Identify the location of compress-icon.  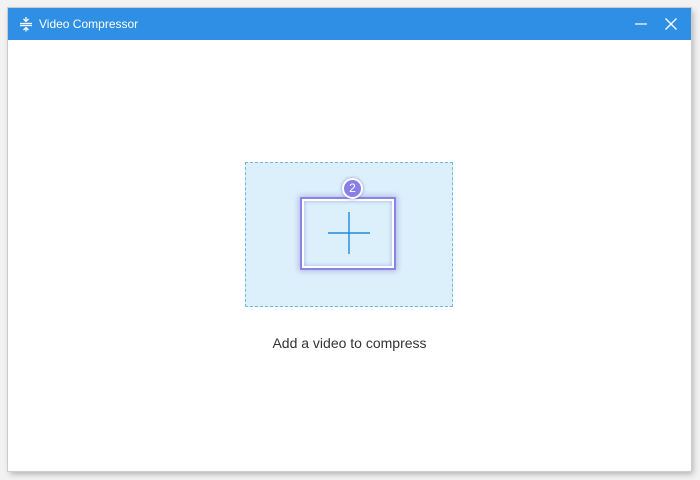
(26, 24).